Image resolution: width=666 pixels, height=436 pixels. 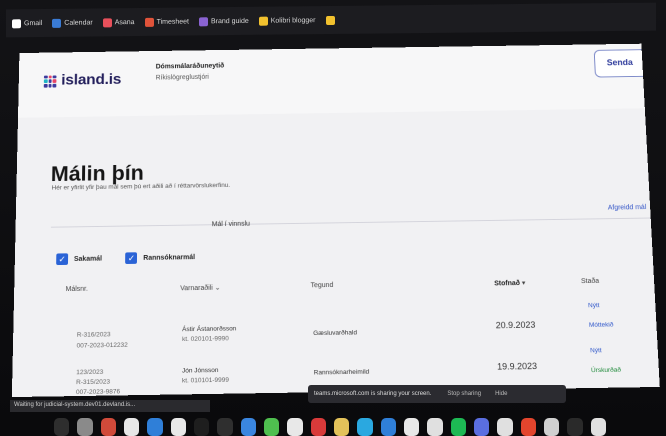 What do you see at coordinates (91, 80) in the screenshot?
I see `logo-text: island.is` at bounding box center [91, 80].